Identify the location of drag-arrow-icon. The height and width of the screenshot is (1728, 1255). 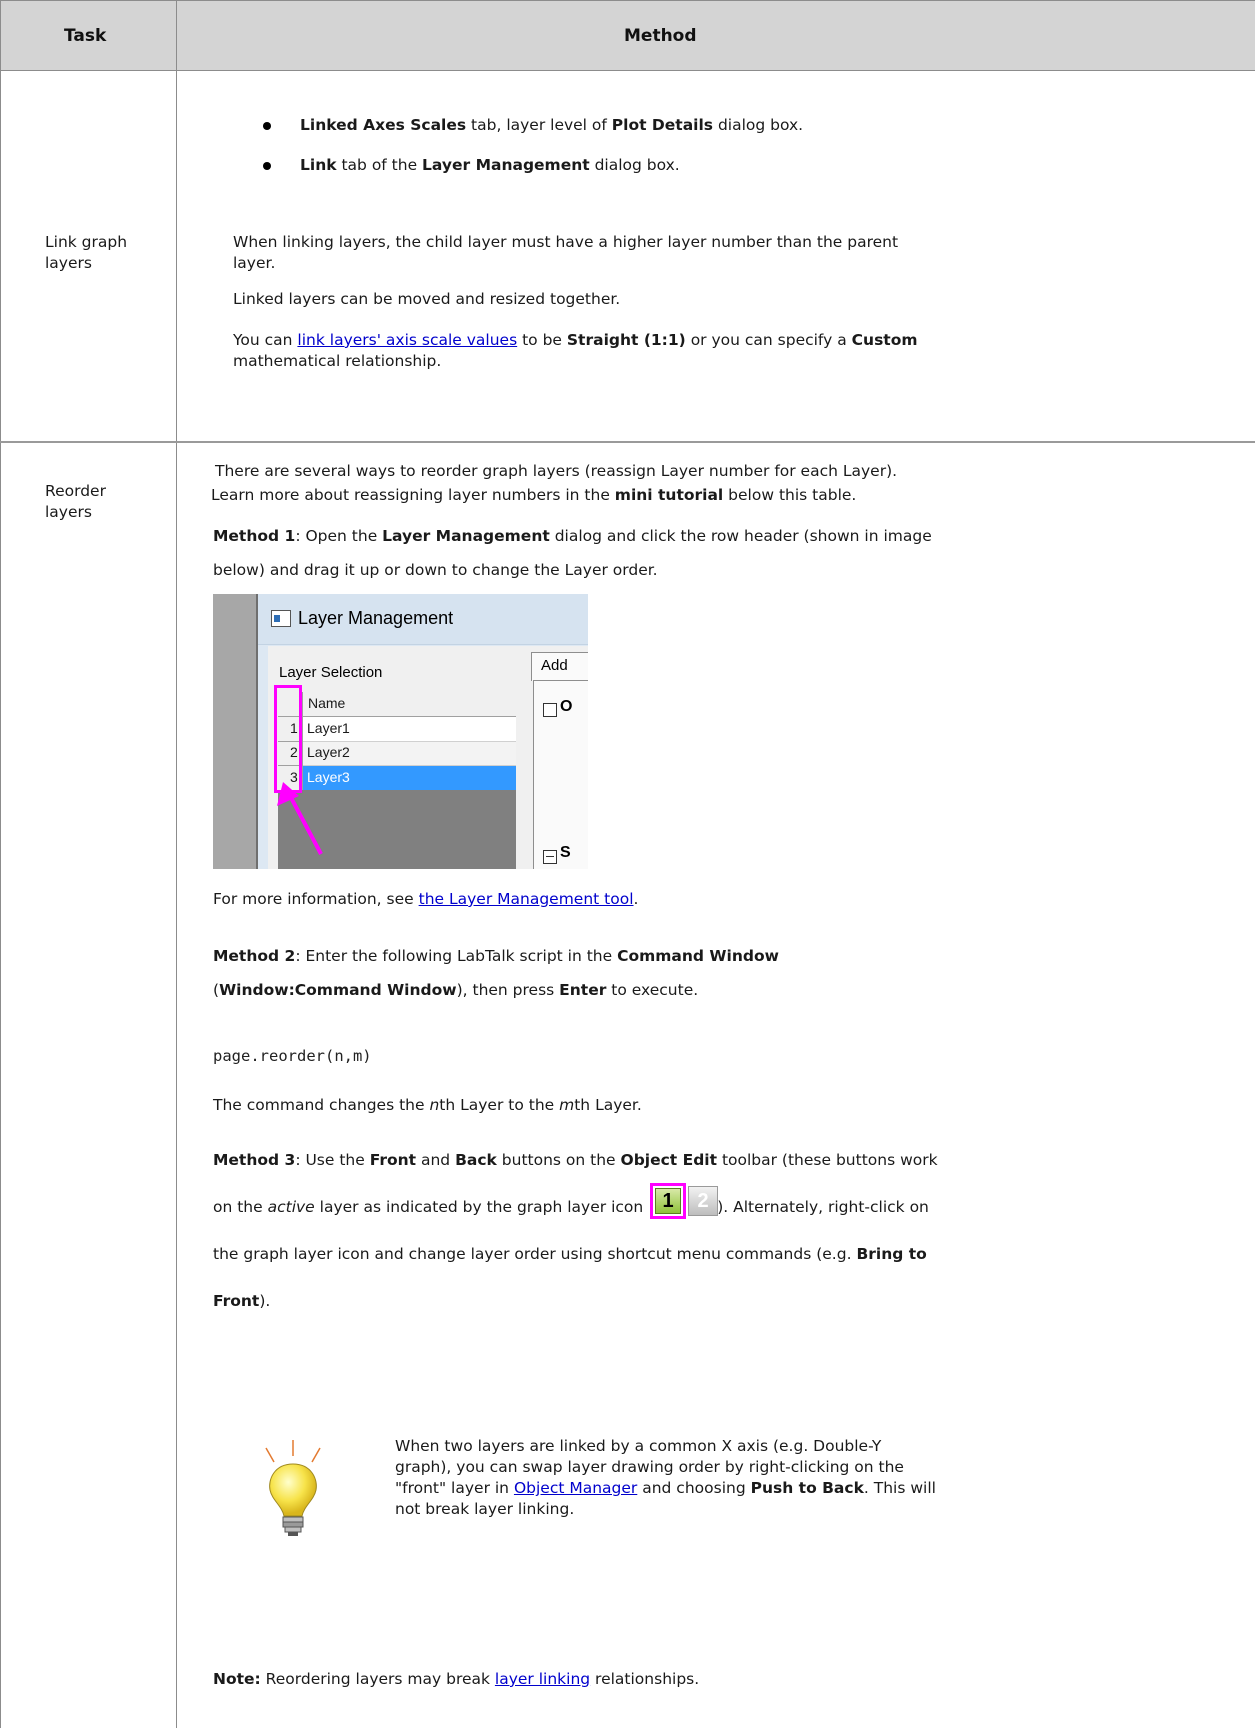
(300, 818).